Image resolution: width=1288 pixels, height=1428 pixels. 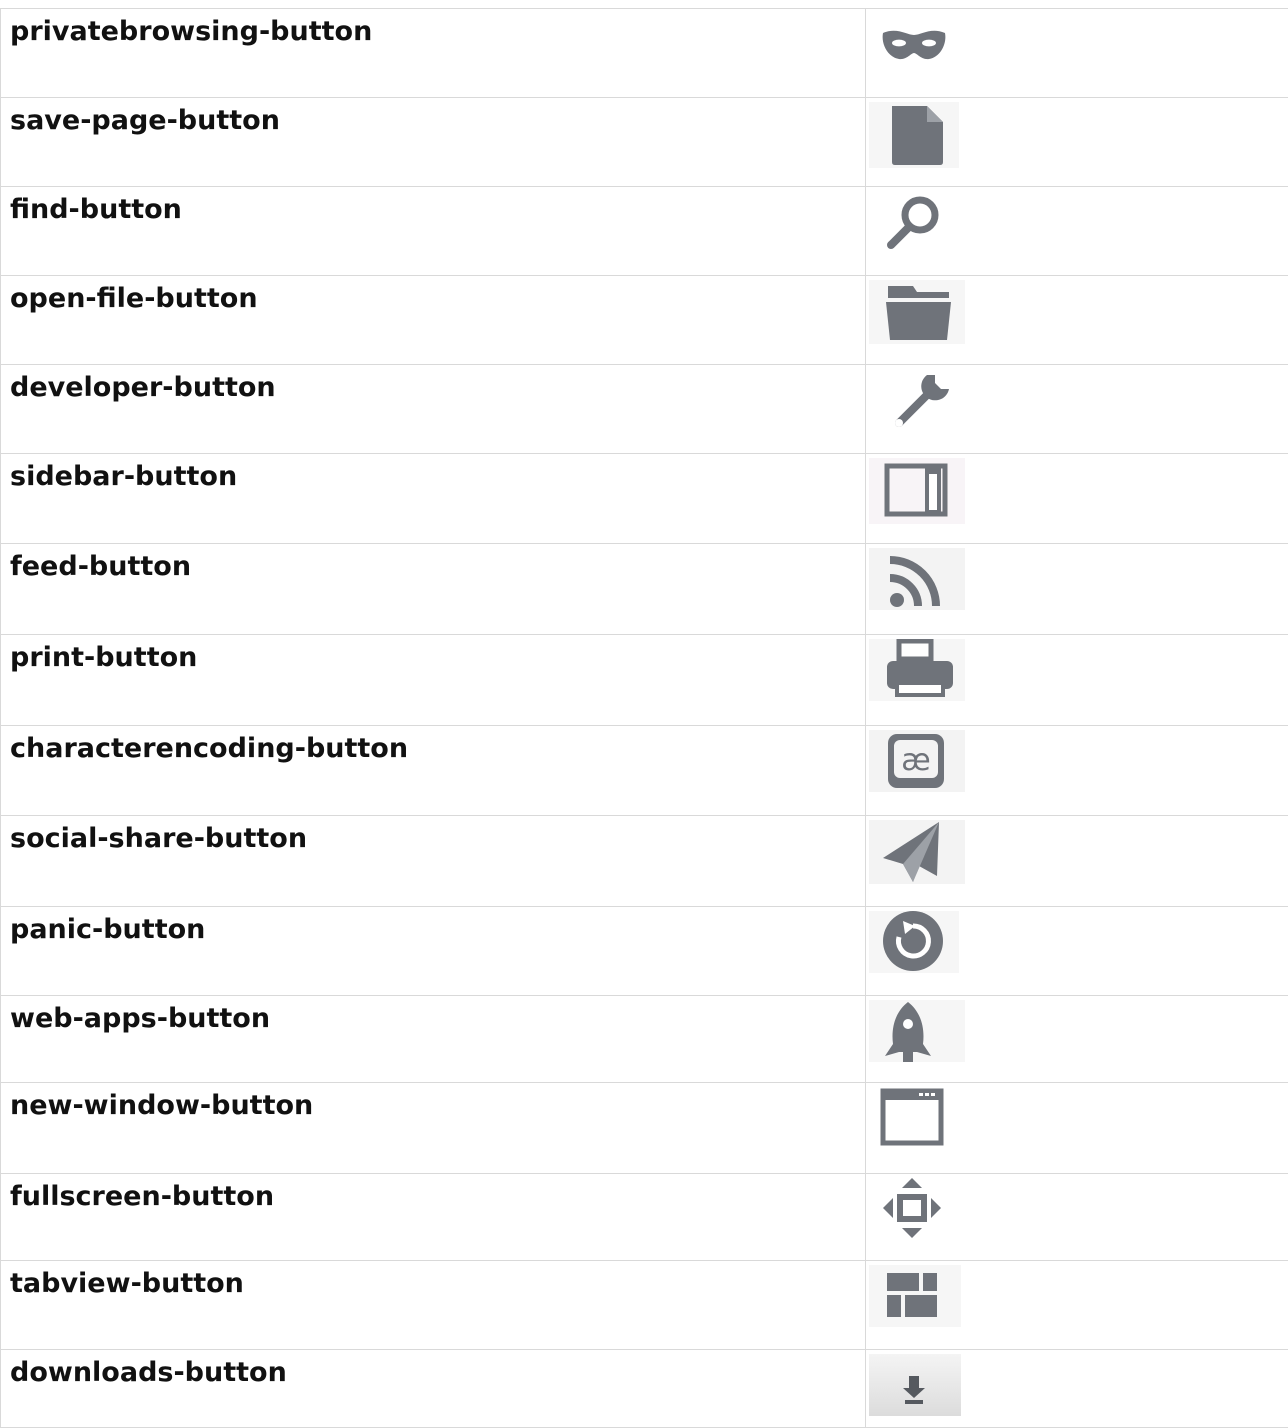 What do you see at coordinates (433, 142) in the screenshot?
I see `label-cell: save-page-button` at bounding box center [433, 142].